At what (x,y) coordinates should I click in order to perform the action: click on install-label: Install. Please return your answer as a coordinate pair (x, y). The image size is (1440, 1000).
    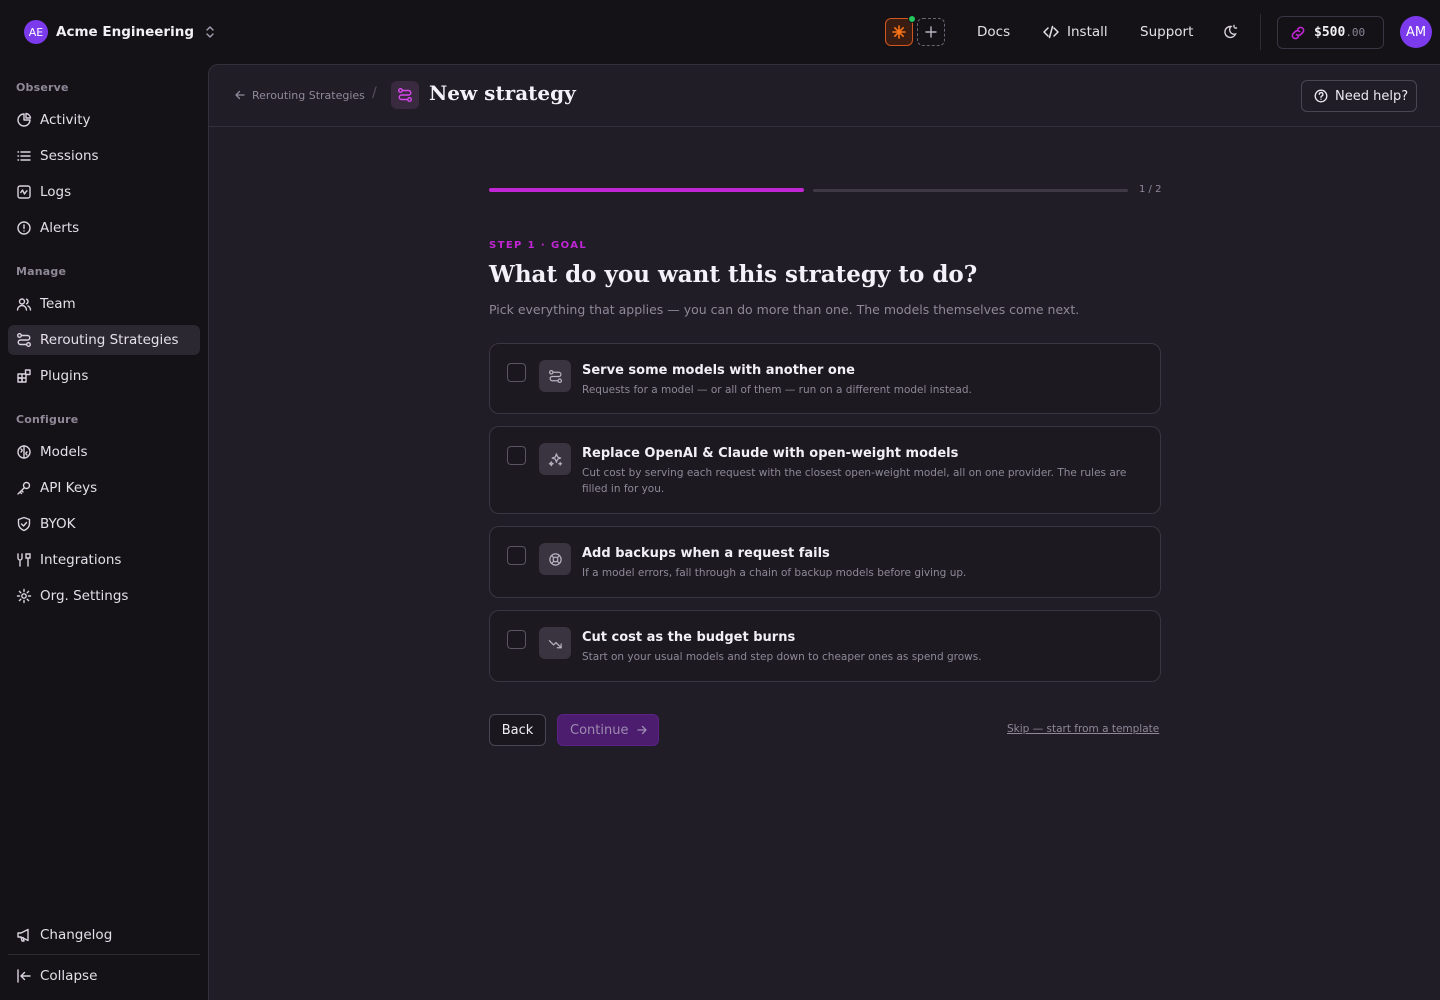
    Looking at the image, I should click on (1087, 32).